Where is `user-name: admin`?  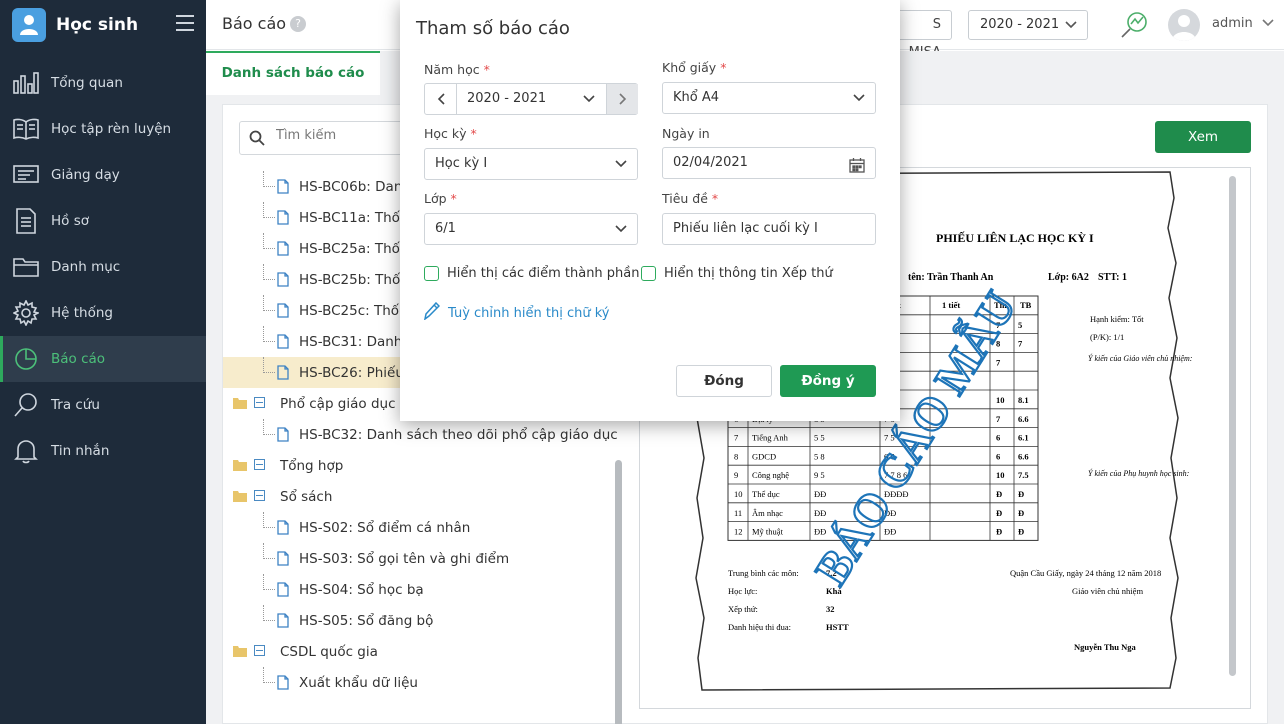 user-name: admin is located at coordinates (1232, 23).